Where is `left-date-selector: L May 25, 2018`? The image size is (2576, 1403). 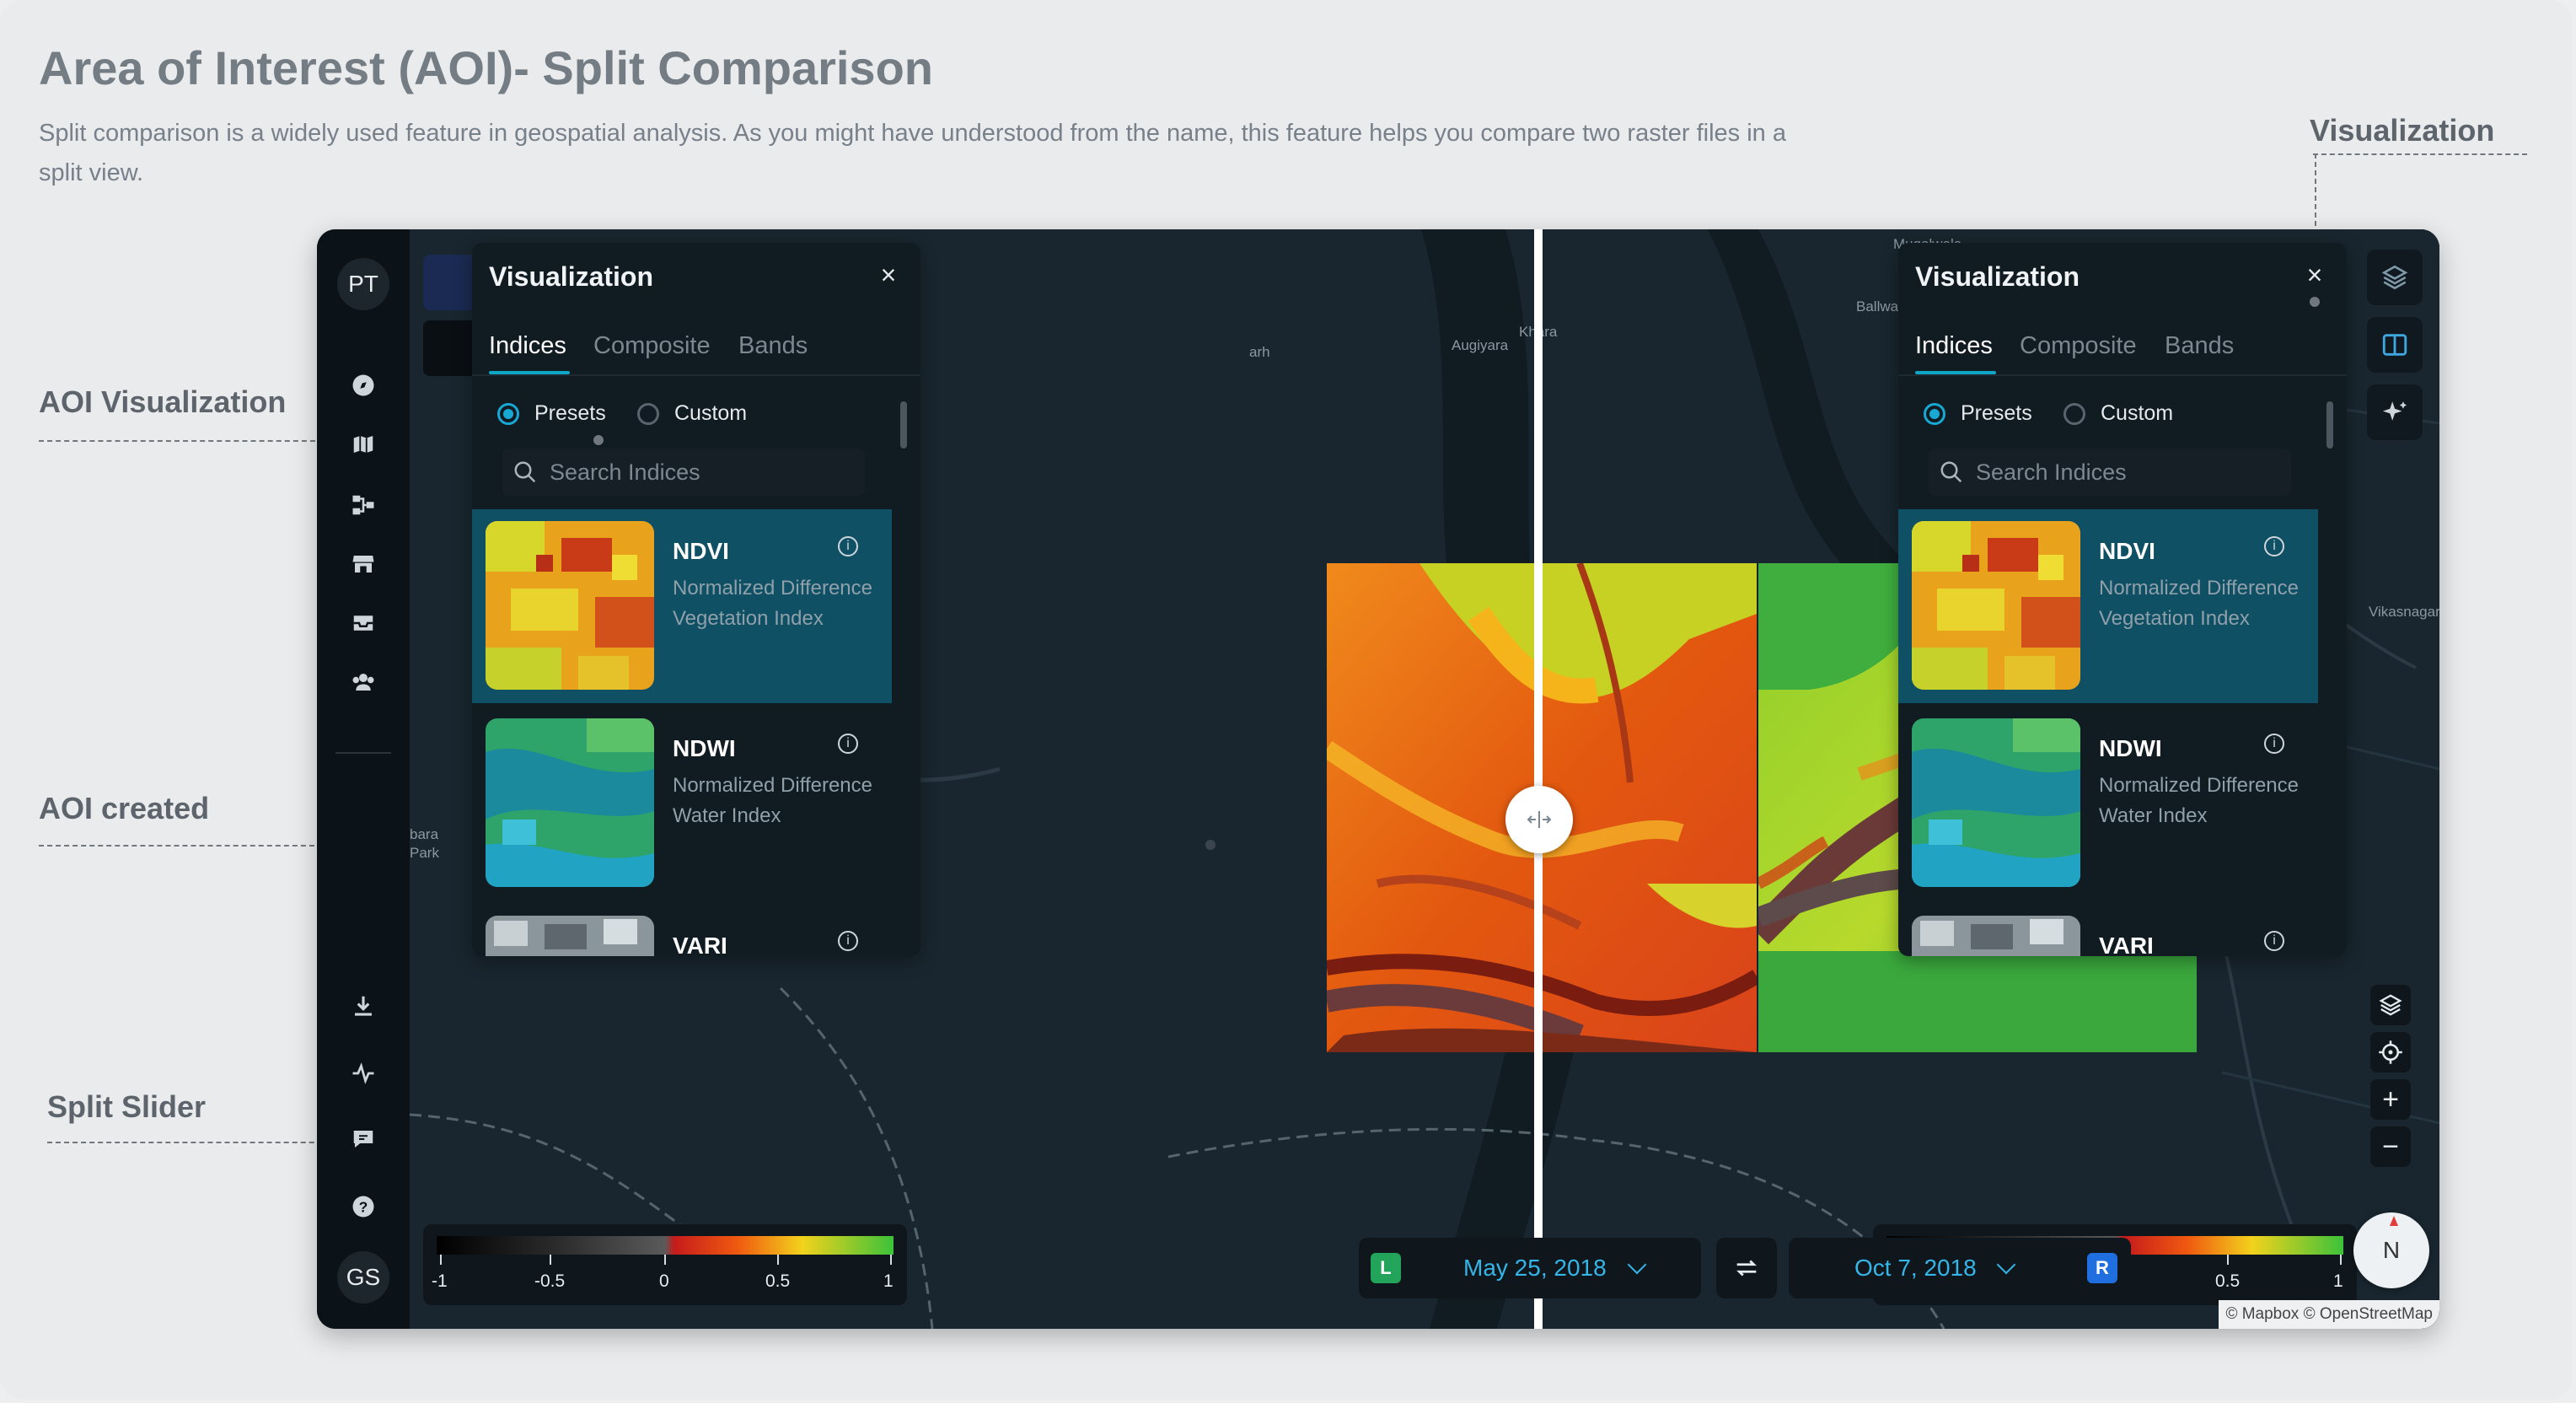
left-date-selector: L May 25, 2018 is located at coordinates (1530, 1268).